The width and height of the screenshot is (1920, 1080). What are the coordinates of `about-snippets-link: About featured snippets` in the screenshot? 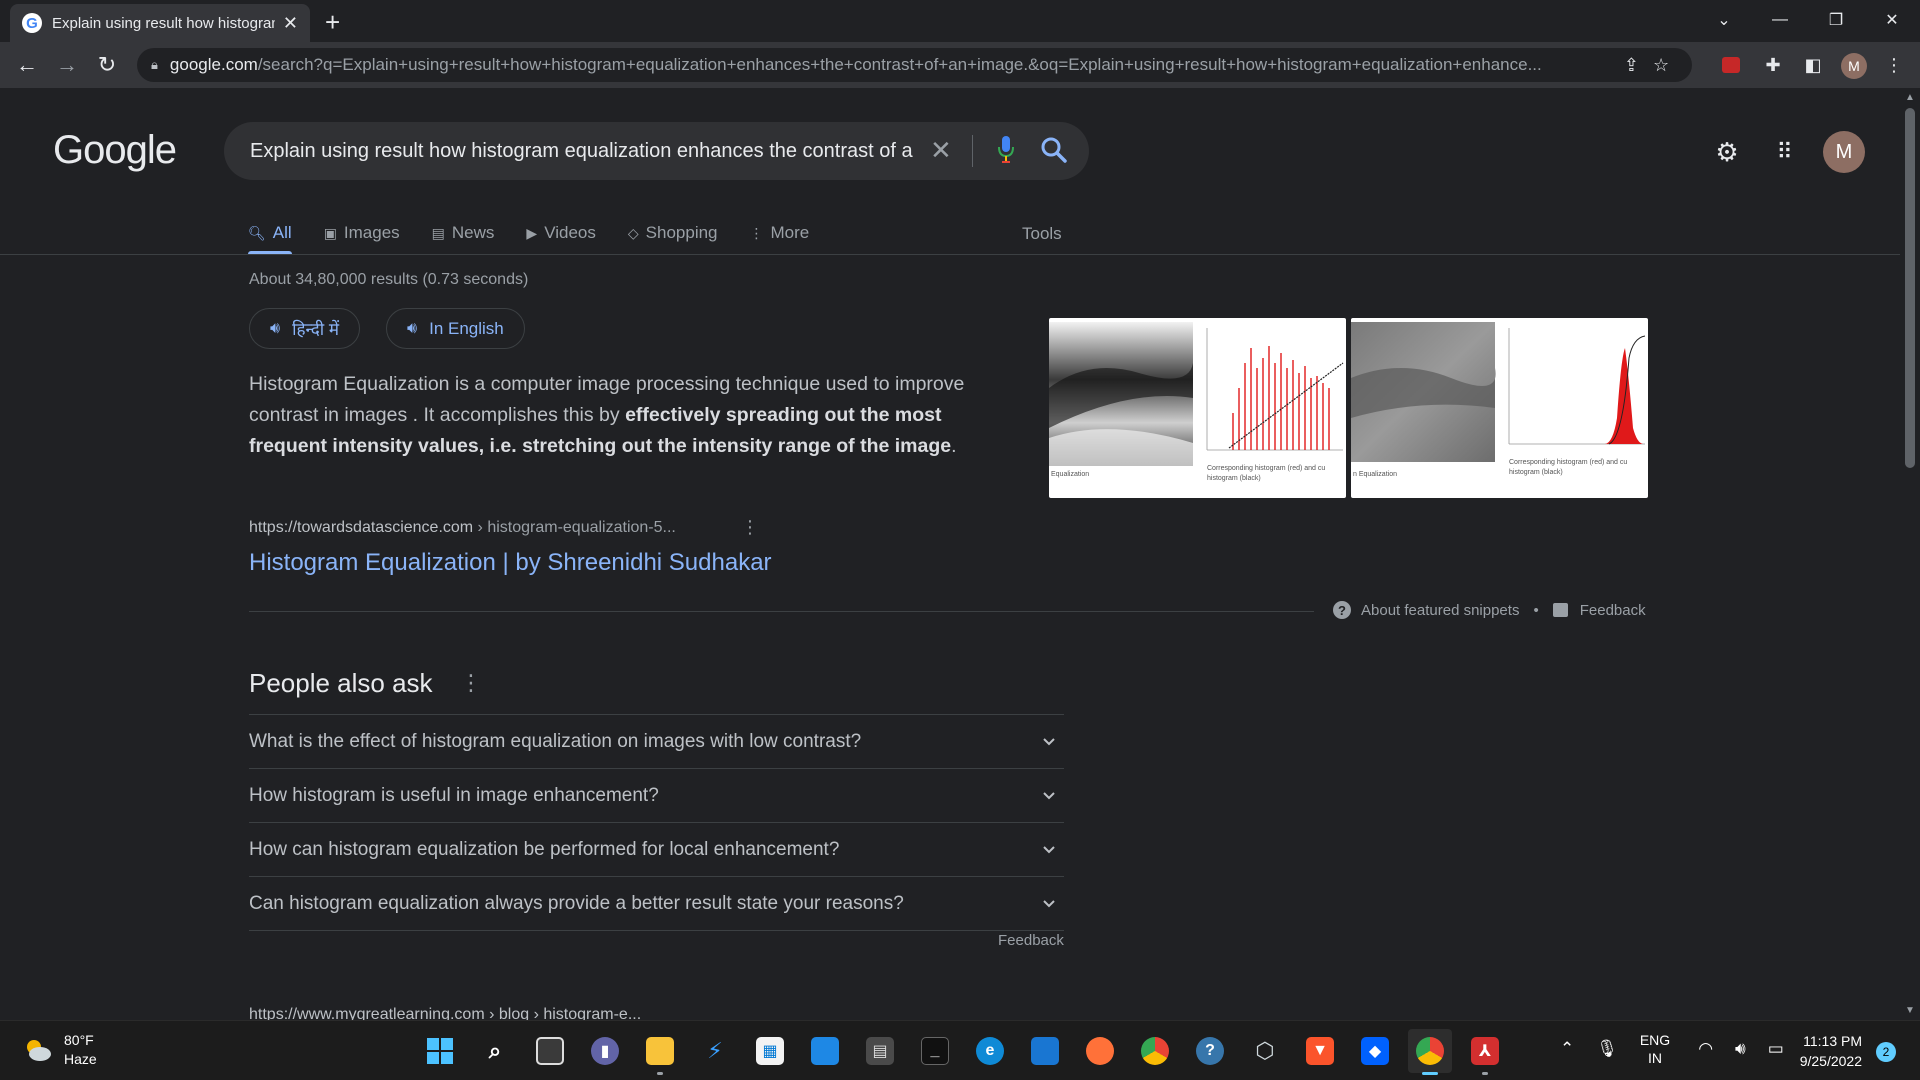 It's located at (1440, 610).